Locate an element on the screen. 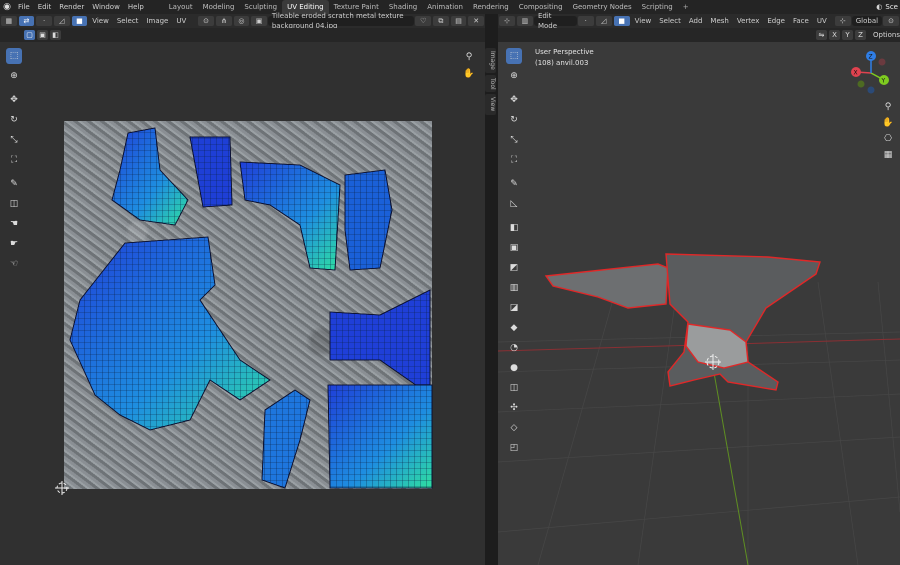 This screenshot has width=900, height=565. shrink-fatten-tool-icon: ✣ is located at coordinates (514, 408).